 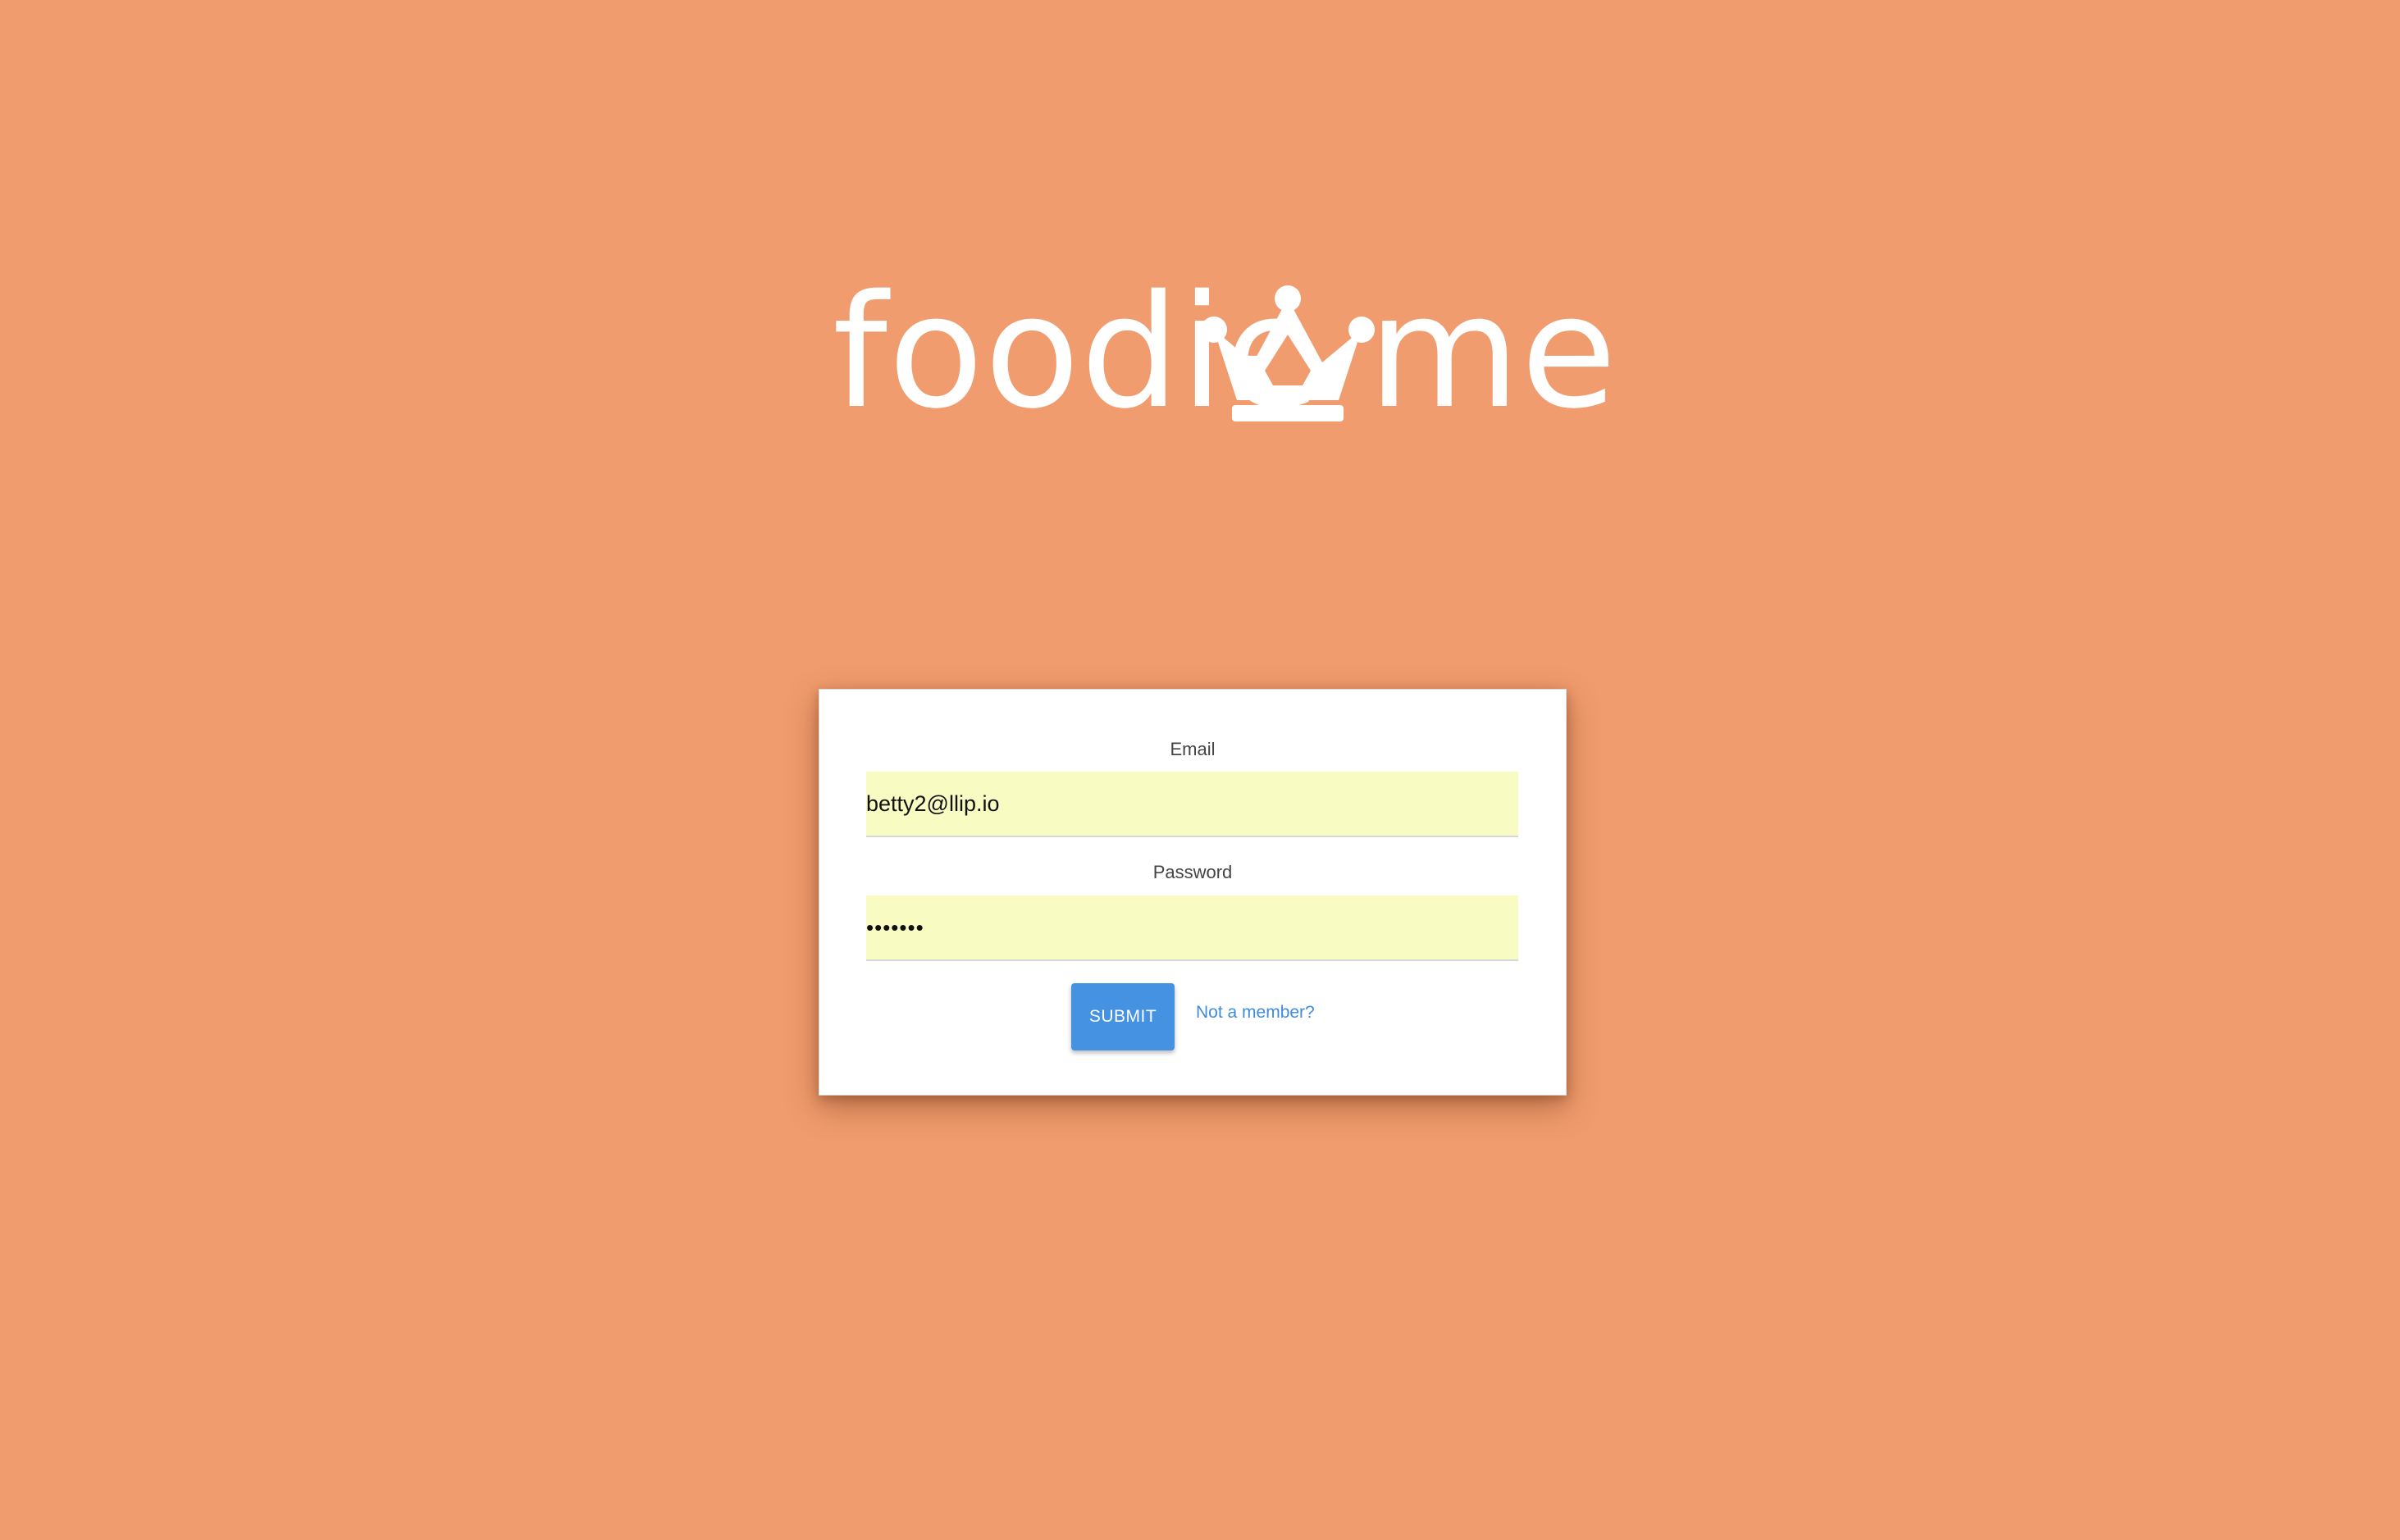 I want to click on submit-button: SUBMIT, so click(x=1123, y=1016).